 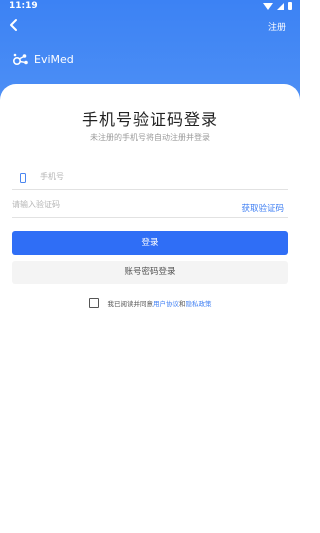 I want to click on back-button, so click(x=14, y=26).